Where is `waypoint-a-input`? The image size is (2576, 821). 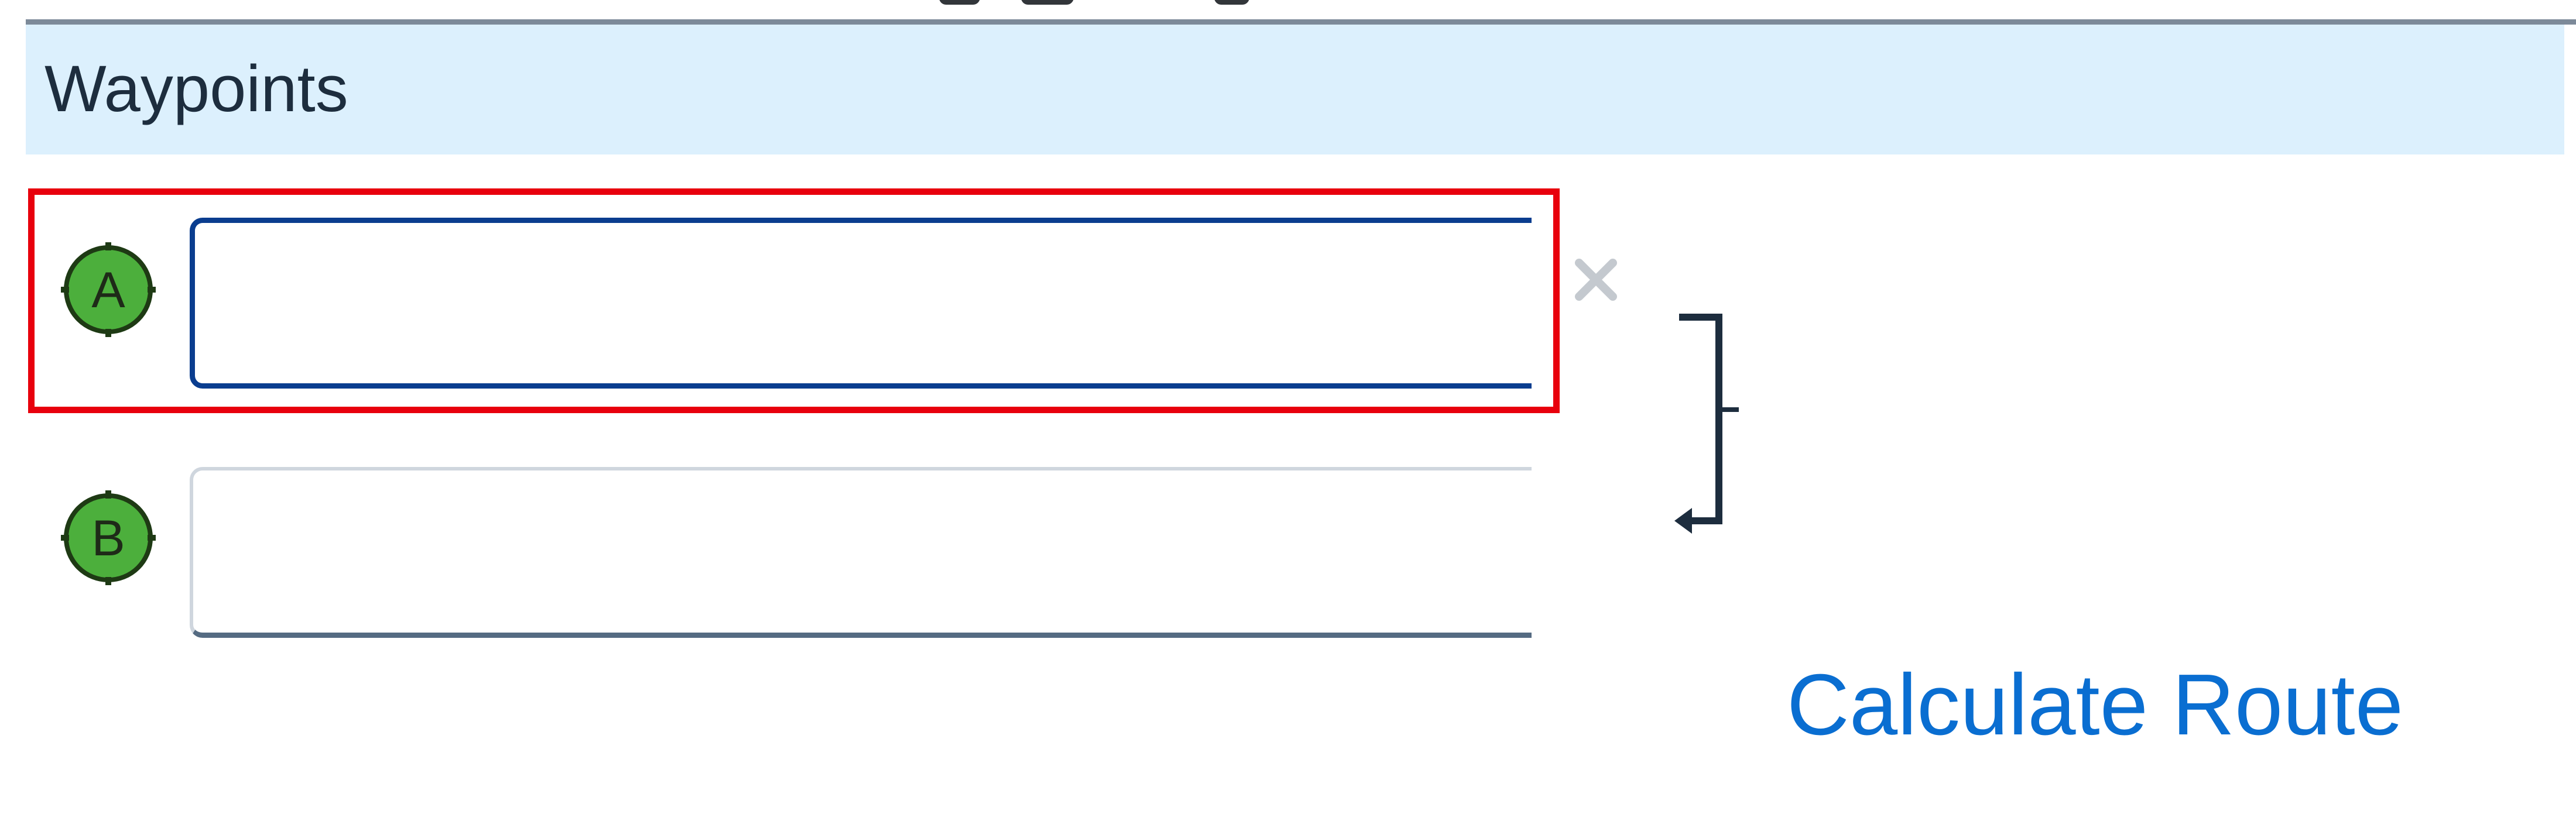 waypoint-a-input is located at coordinates (861, 303).